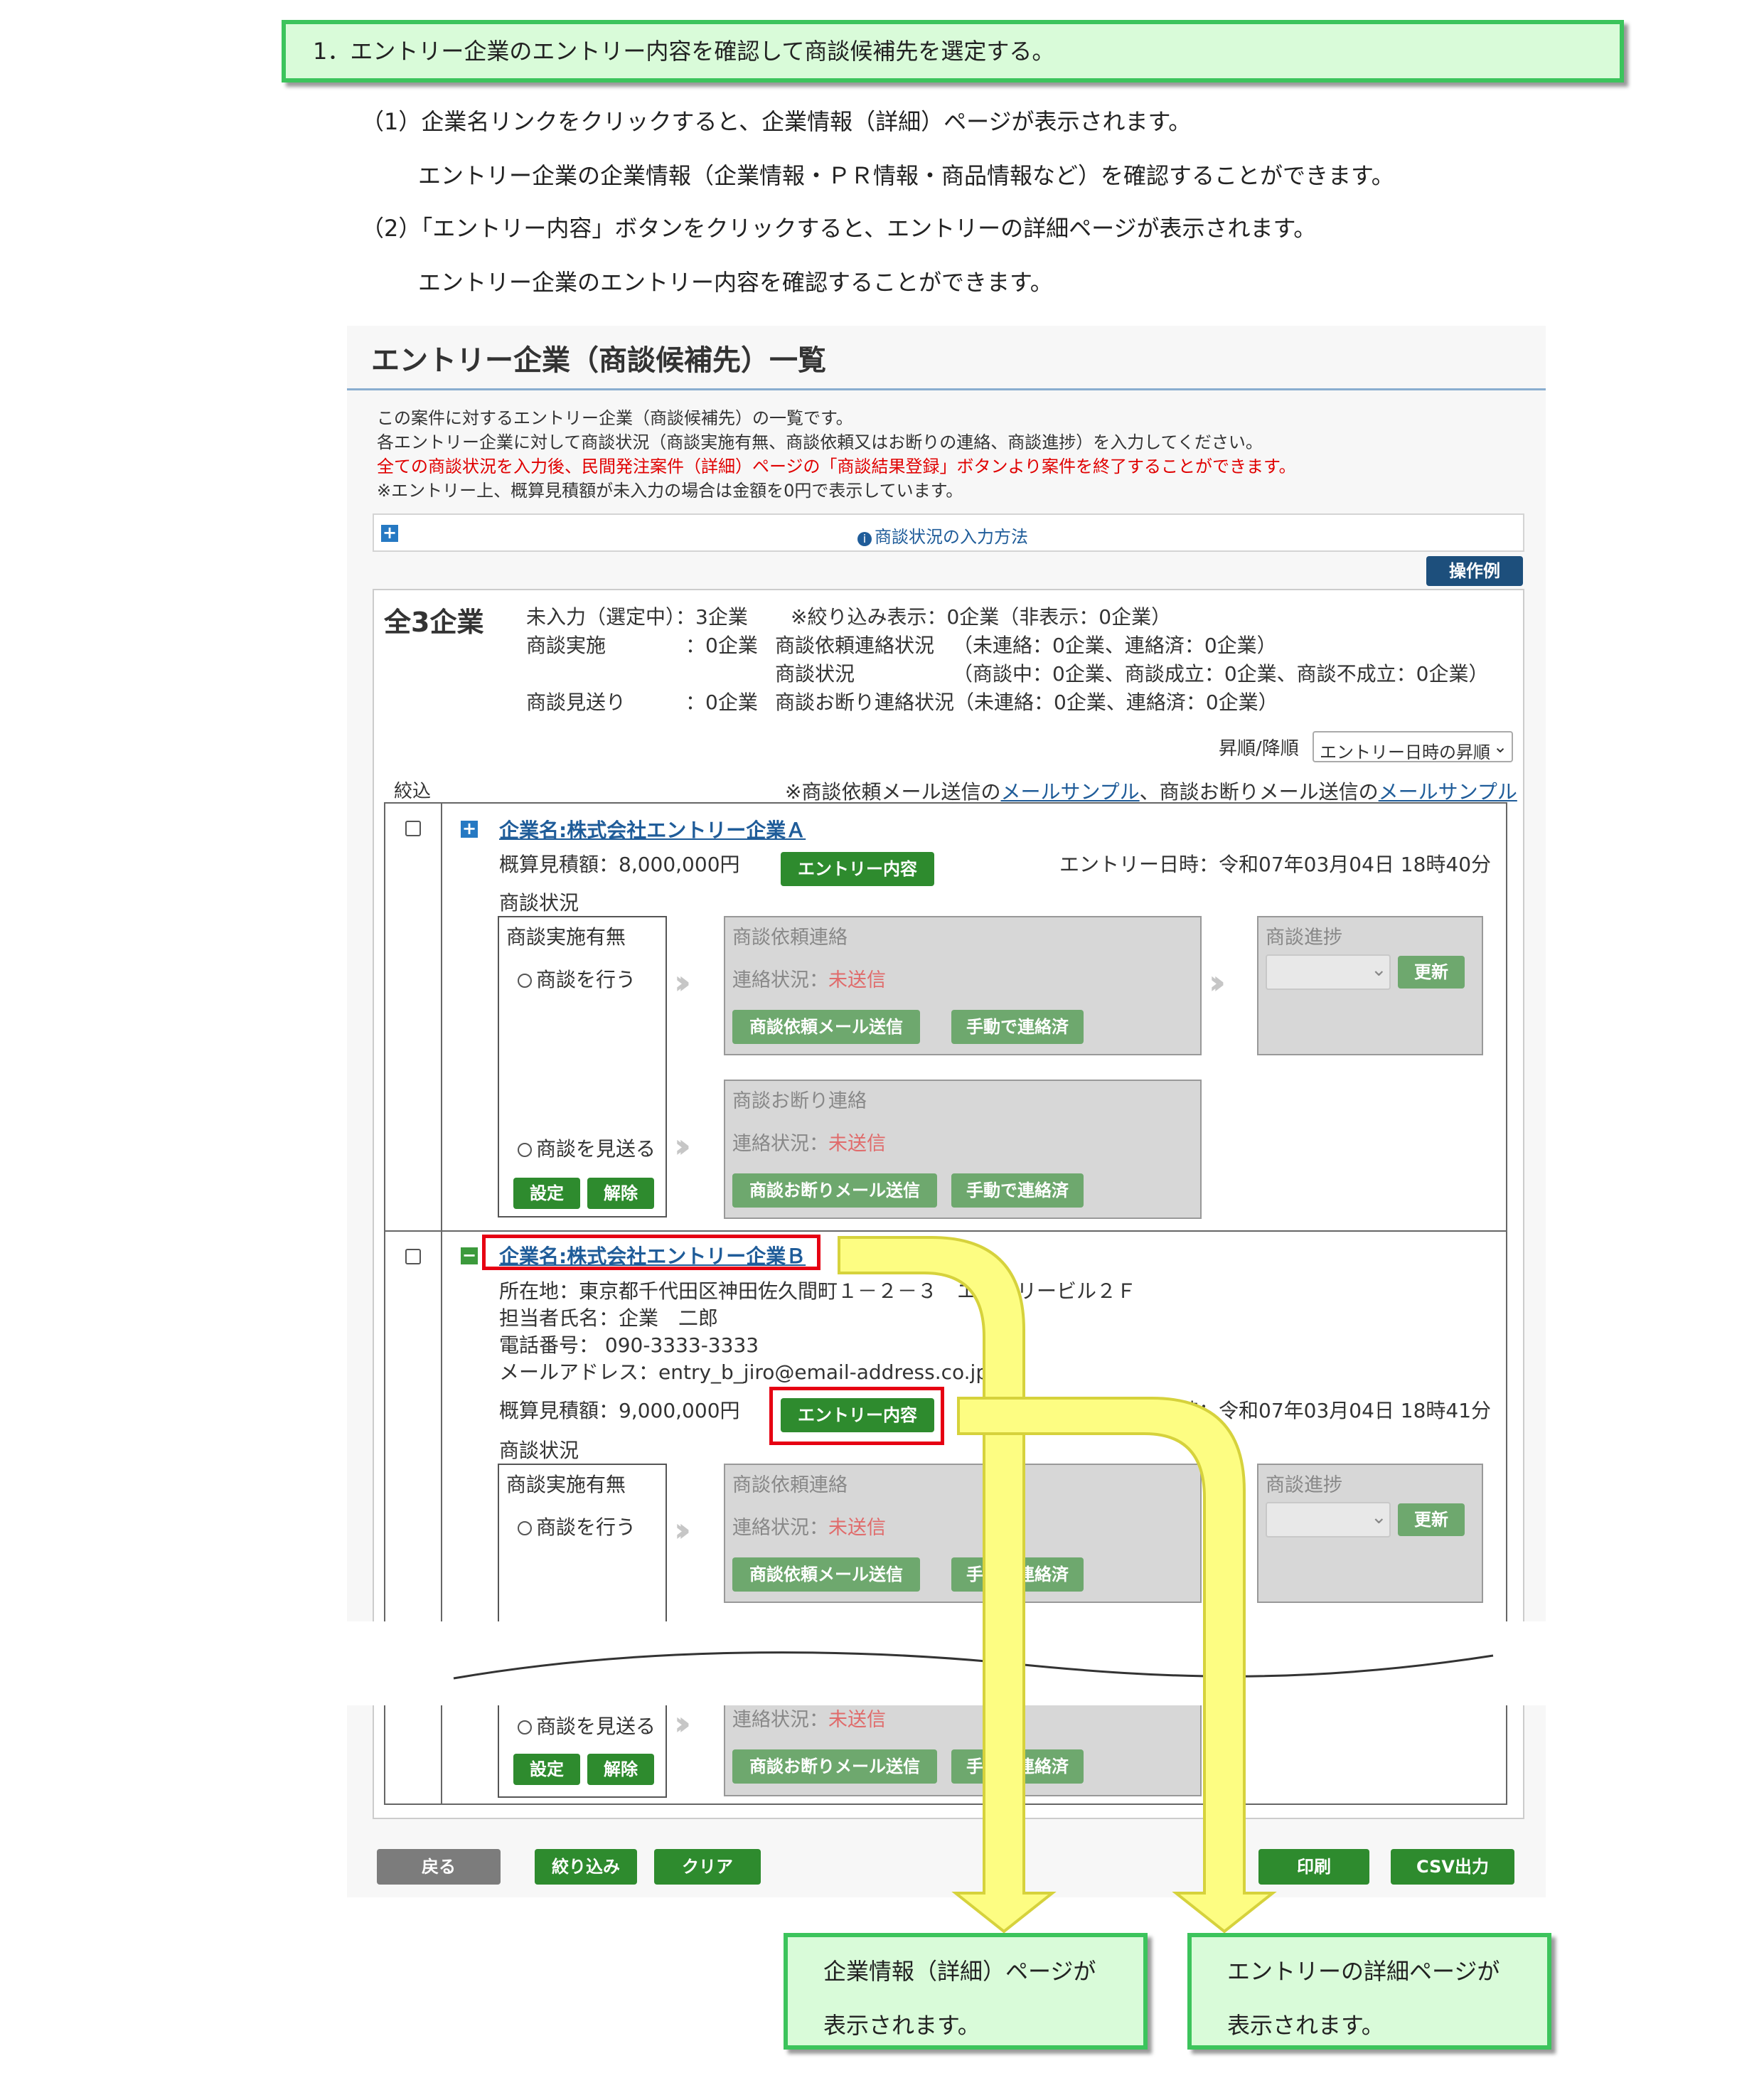  I want to click on print-button: 印刷, so click(1313, 1867).